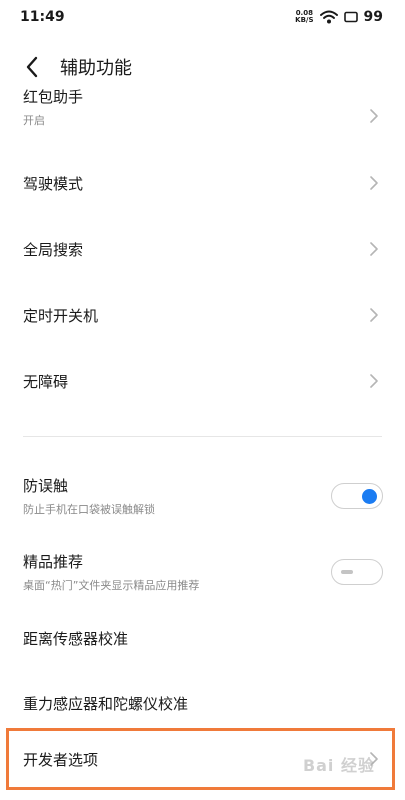  I want to click on setting-item-red-packet-assistant: 红包助手 开启, so click(202, 117).